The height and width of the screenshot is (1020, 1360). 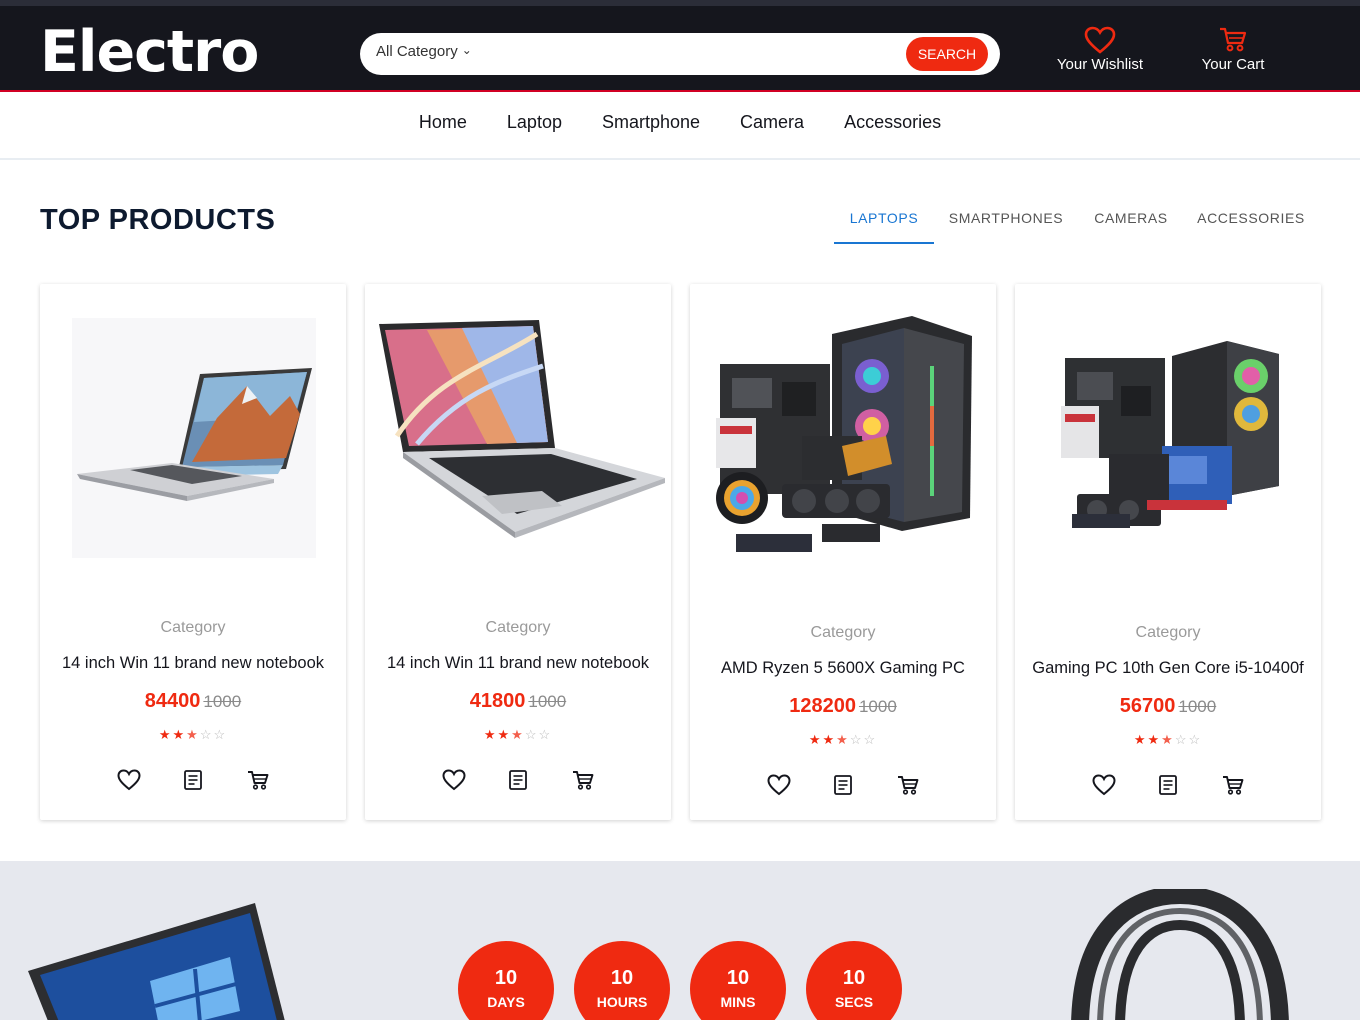 I want to click on search-bar: All Category ⌄ SEARCH, so click(x=680, y=54).